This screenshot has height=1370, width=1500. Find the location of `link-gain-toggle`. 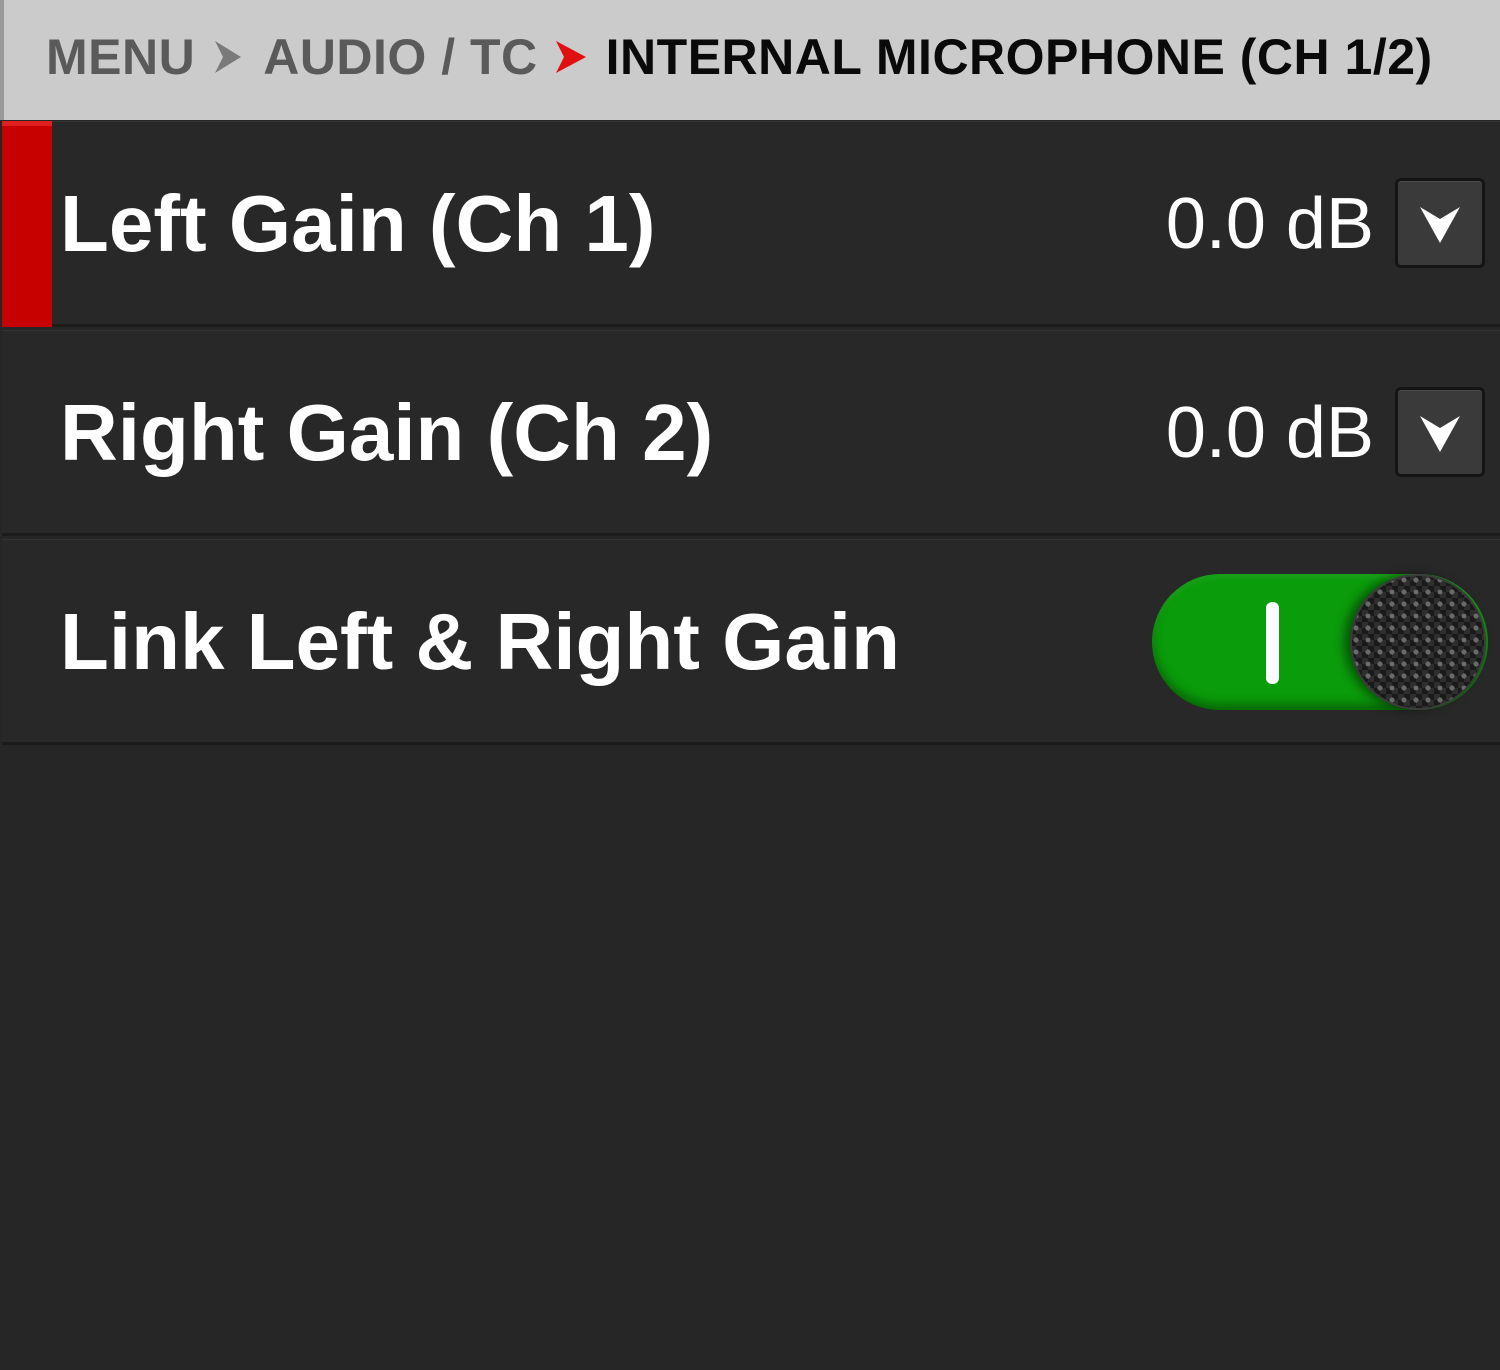

link-gain-toggle is located at coordinates (1320, 642).